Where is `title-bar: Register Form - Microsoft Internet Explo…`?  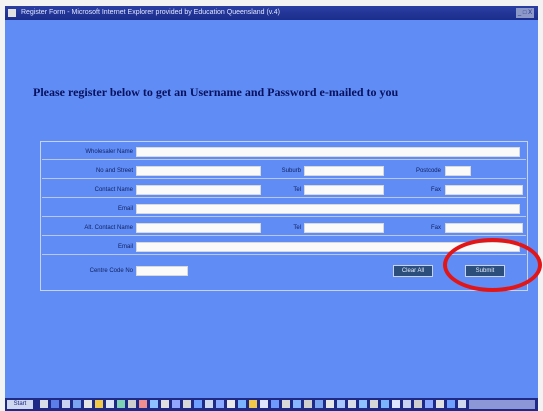 title-bar: Register Form - Microsoft Internet Explo… is located at coordinates (271, 13).